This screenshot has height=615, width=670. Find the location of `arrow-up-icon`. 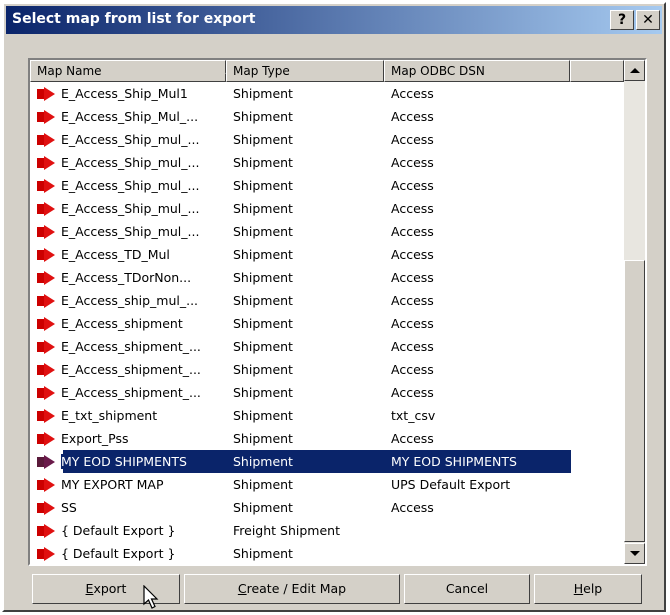

arrow-up-icon is located at coordinates (635, 70).